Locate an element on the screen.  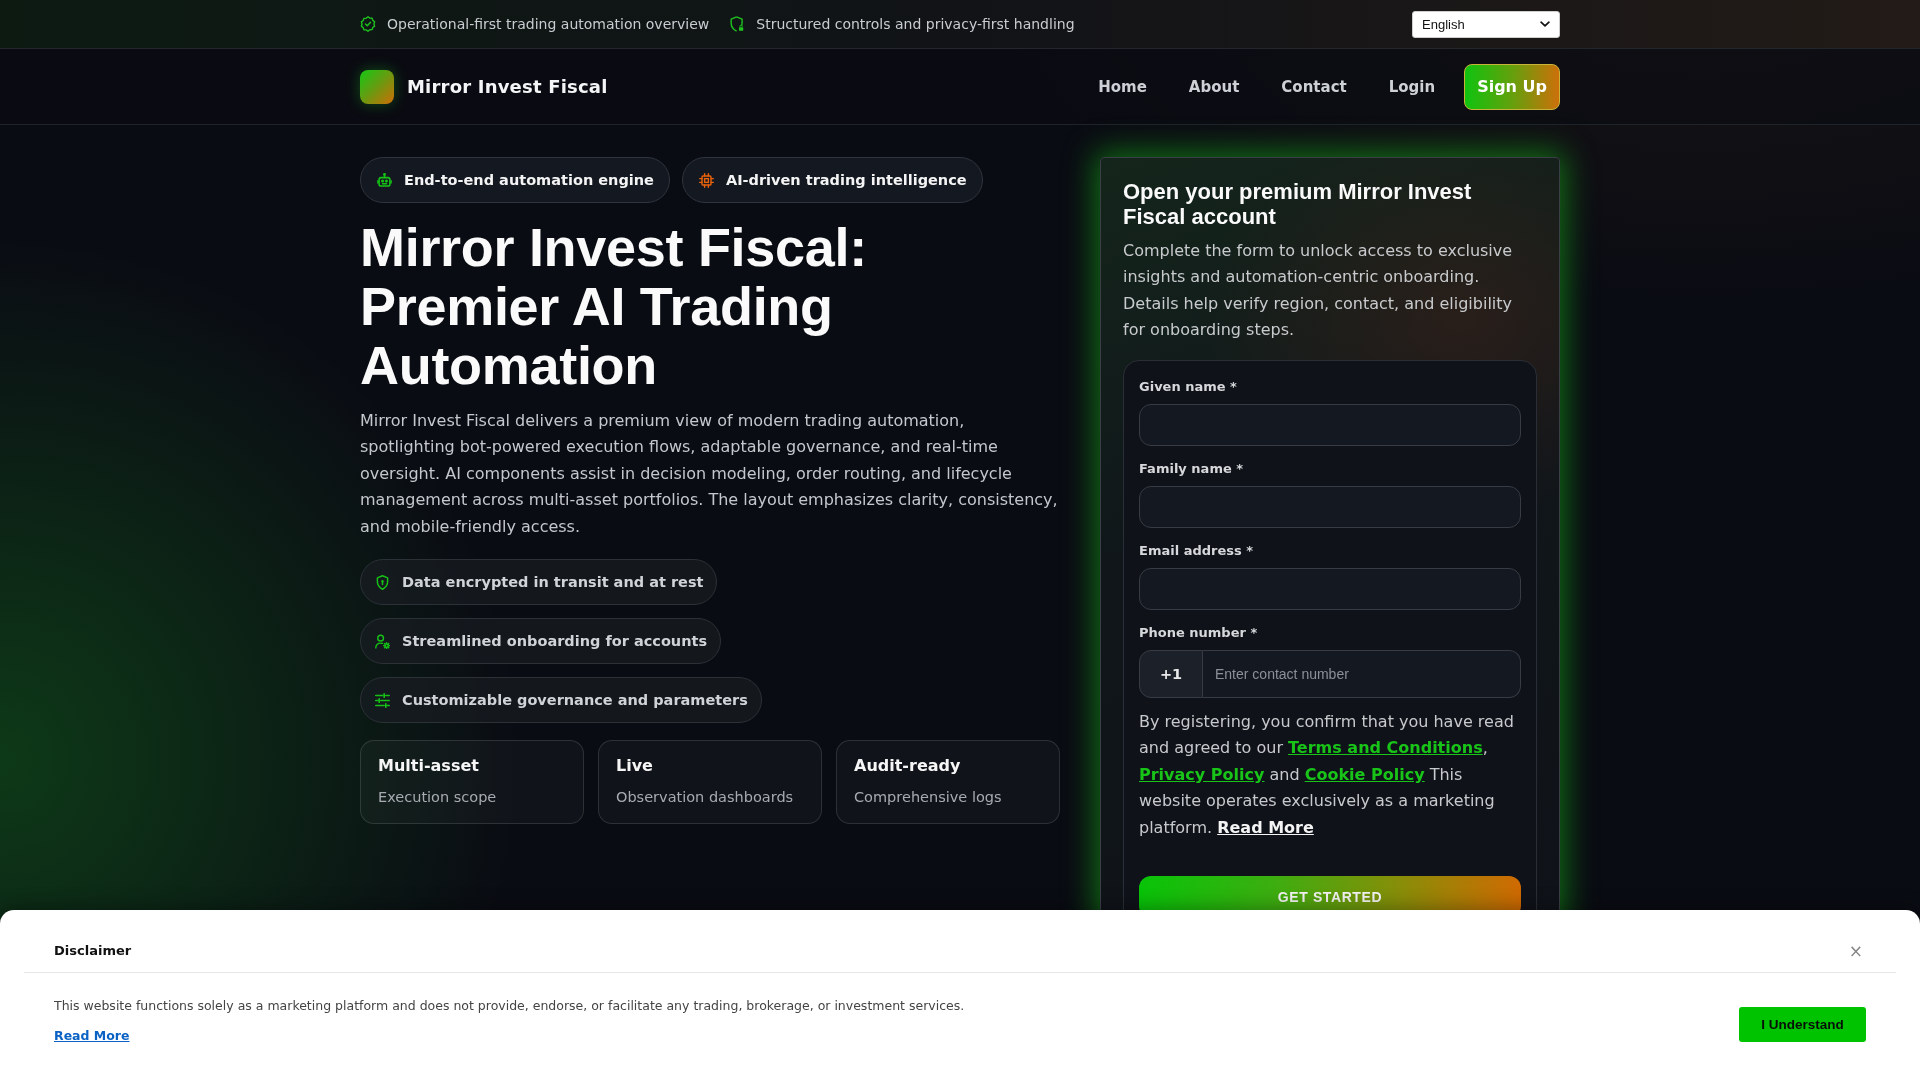
field-label: Given name * is located at coordinates (1188, 386).